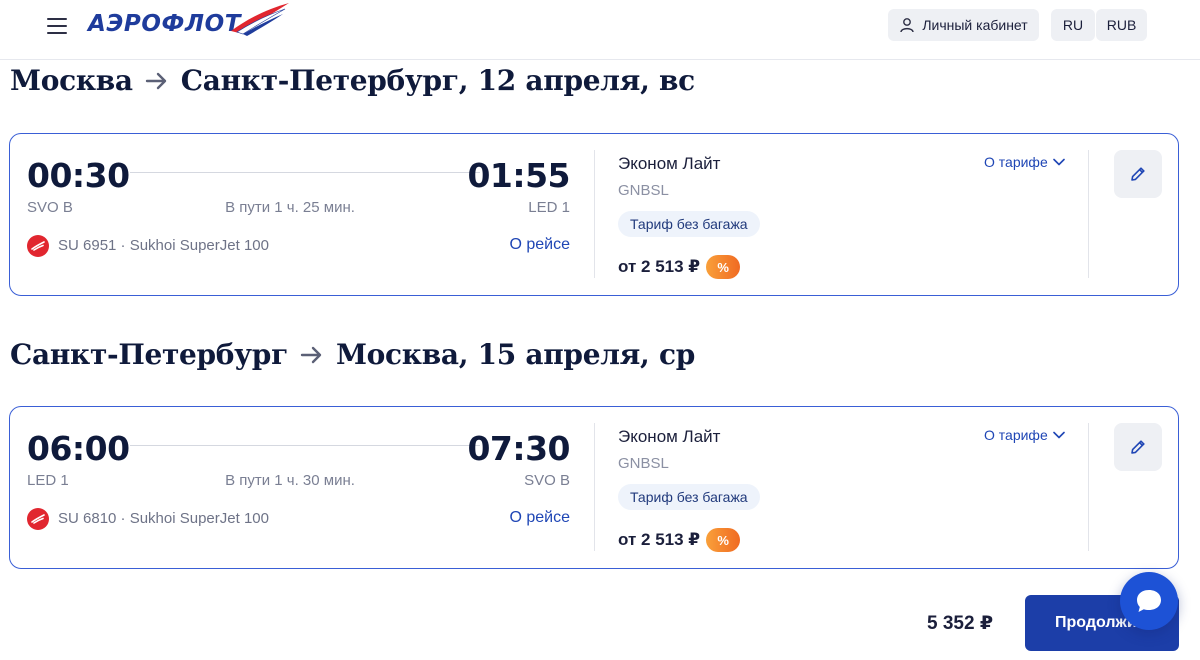 The height and width of the screenshot is (660, 1200). What do you see at coordinates (515, 354) in the screenshot?
I see `route-to: Москва, 15 апреля, ср` at bounding box center [515, 354].